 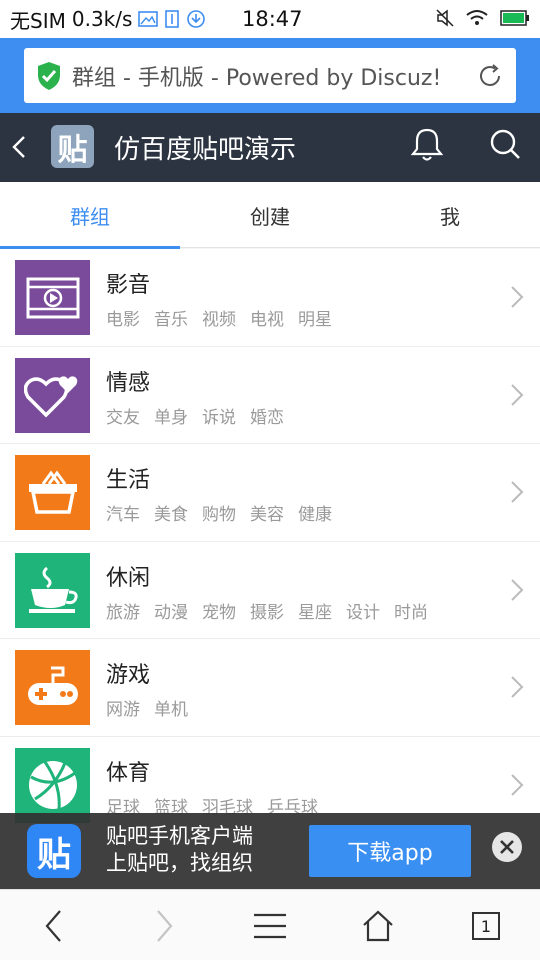 I want to click on nav-forward-button, so click(x=164, y=926).